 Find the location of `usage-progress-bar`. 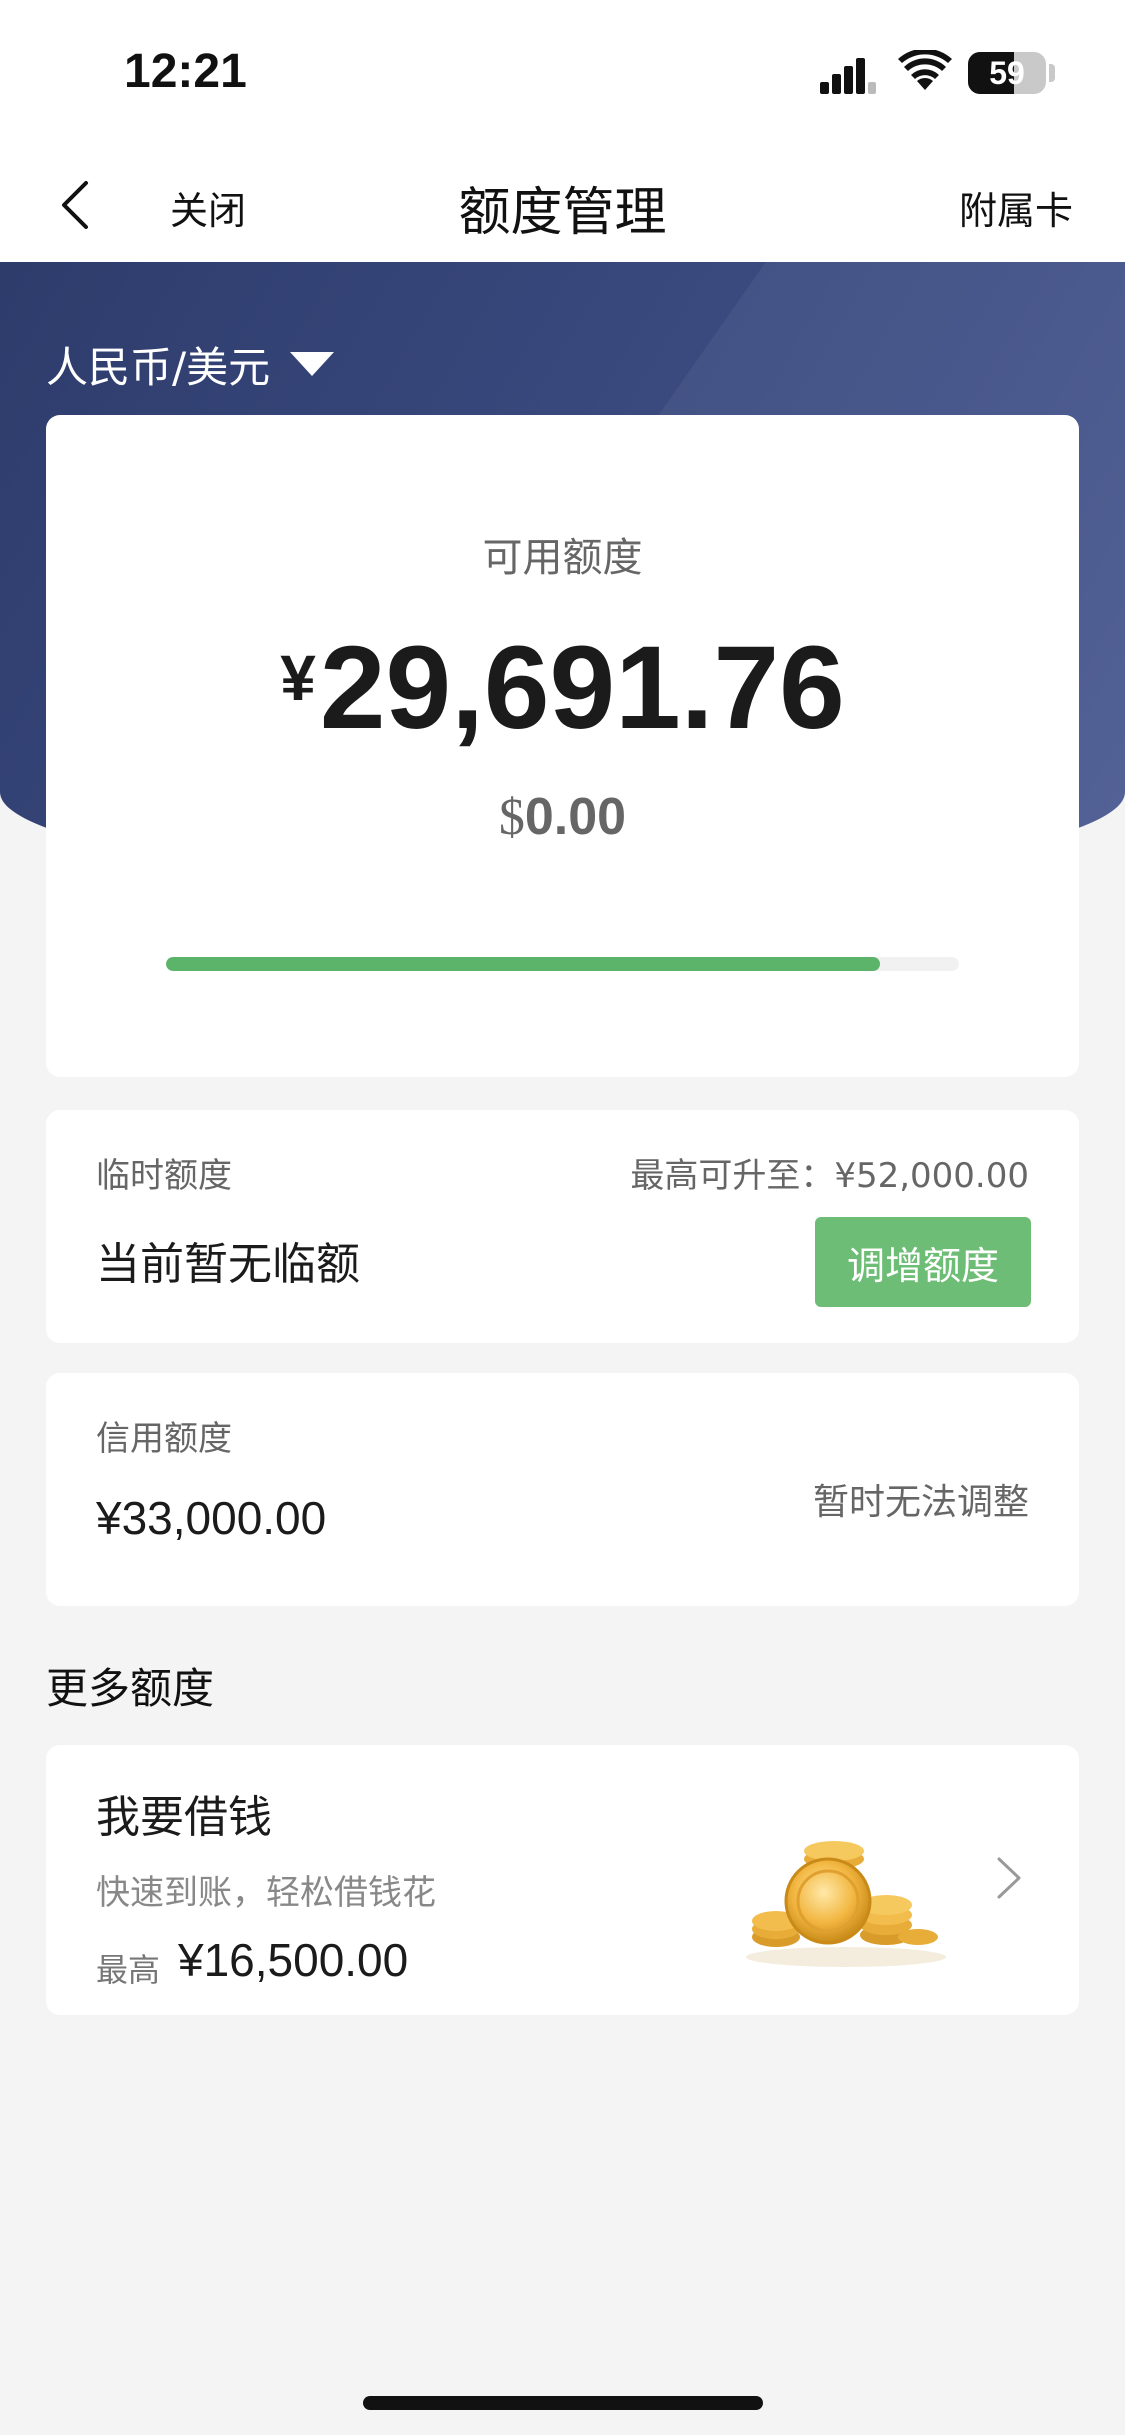

usage-progress-bar is located at coordinates (562, 964).